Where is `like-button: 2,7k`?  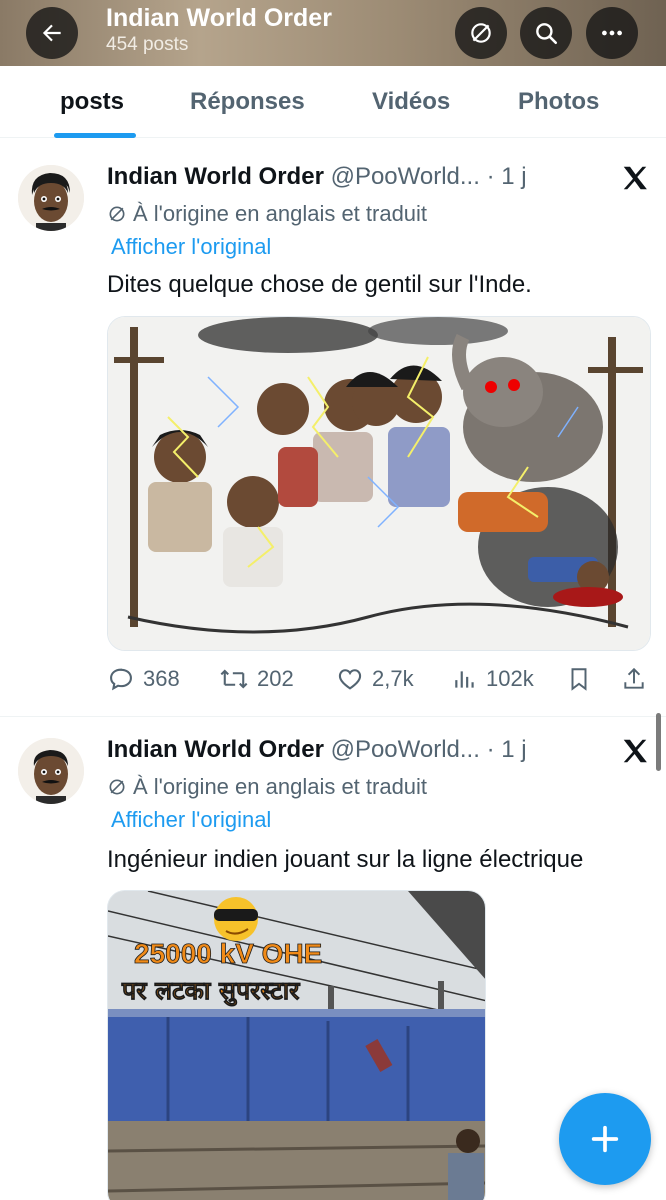
like-button: 2,7k is located at coordinates (375, 679).